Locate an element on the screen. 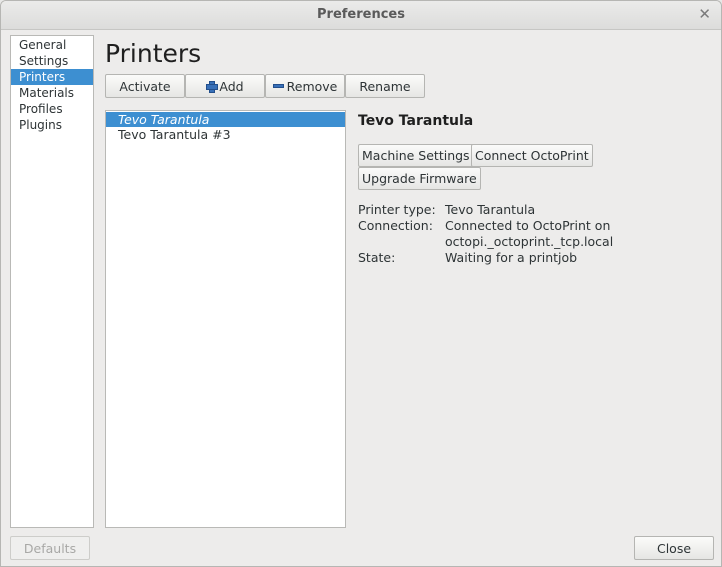  activate-button: Activate is located at coordinates (145, 86).